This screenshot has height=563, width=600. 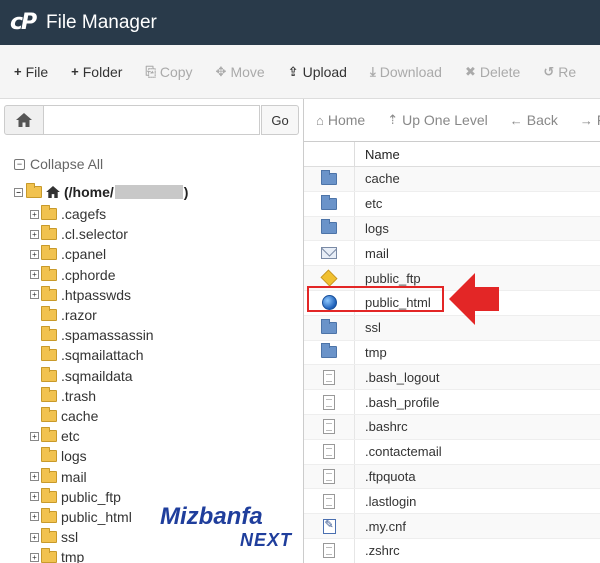 I want to click on table-row: etc, so click(x=452, y=204).